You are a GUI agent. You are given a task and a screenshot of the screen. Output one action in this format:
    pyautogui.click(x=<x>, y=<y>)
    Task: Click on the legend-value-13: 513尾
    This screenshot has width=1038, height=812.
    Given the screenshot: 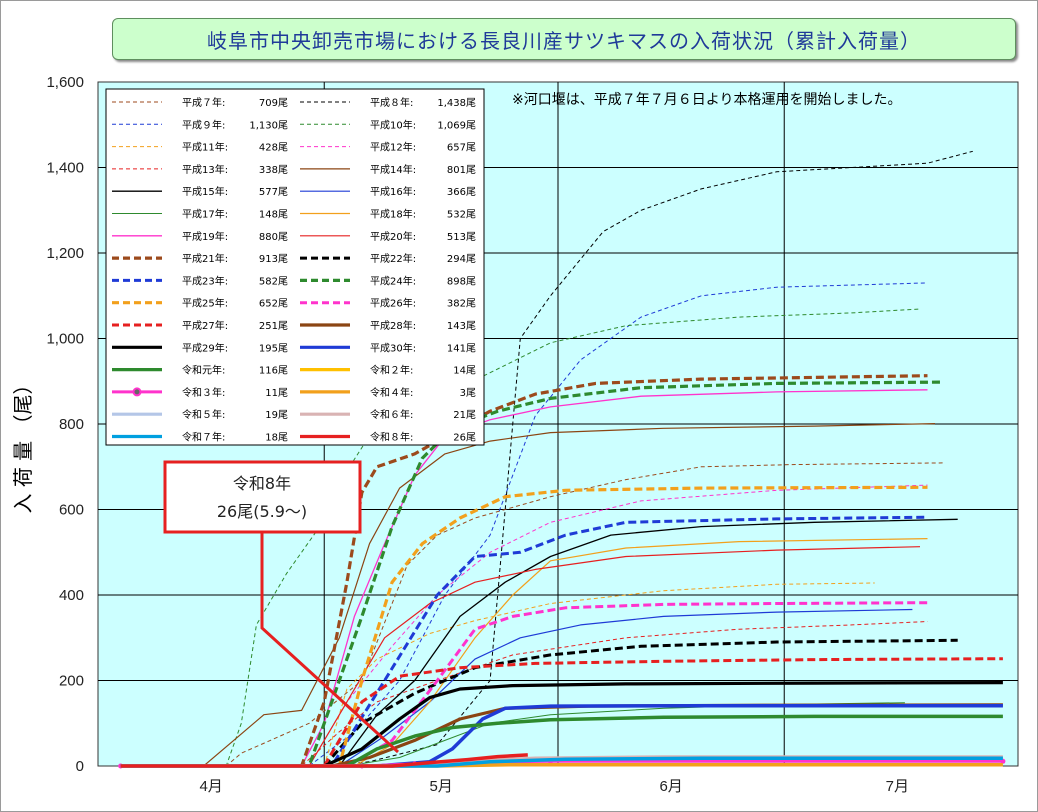 What is the action you would take?
    pyautogui.click(x=461, y=237)
    